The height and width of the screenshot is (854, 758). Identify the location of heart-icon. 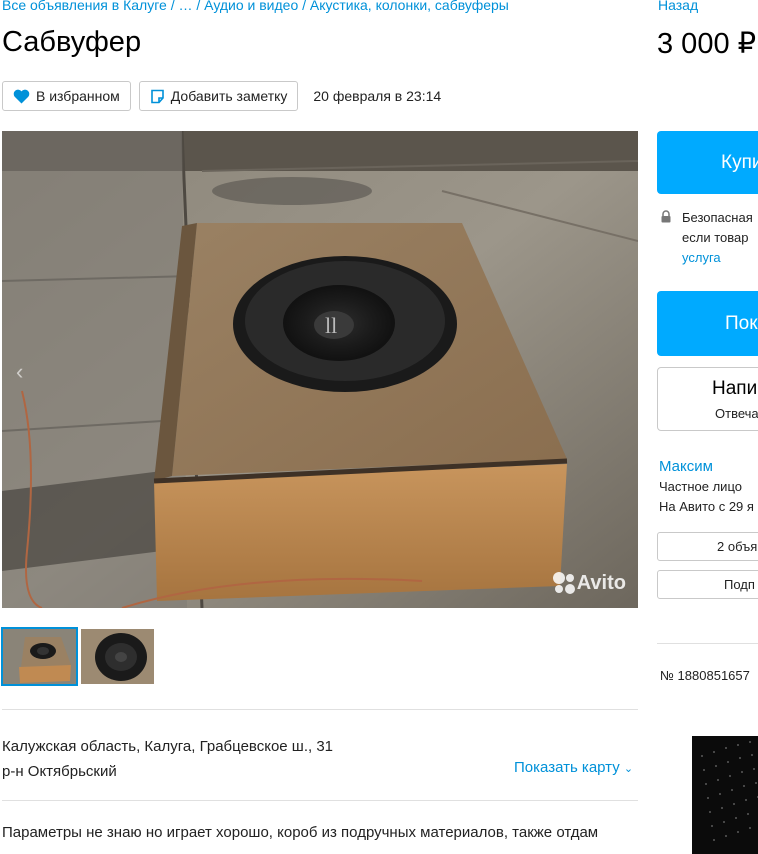
(21, 96).